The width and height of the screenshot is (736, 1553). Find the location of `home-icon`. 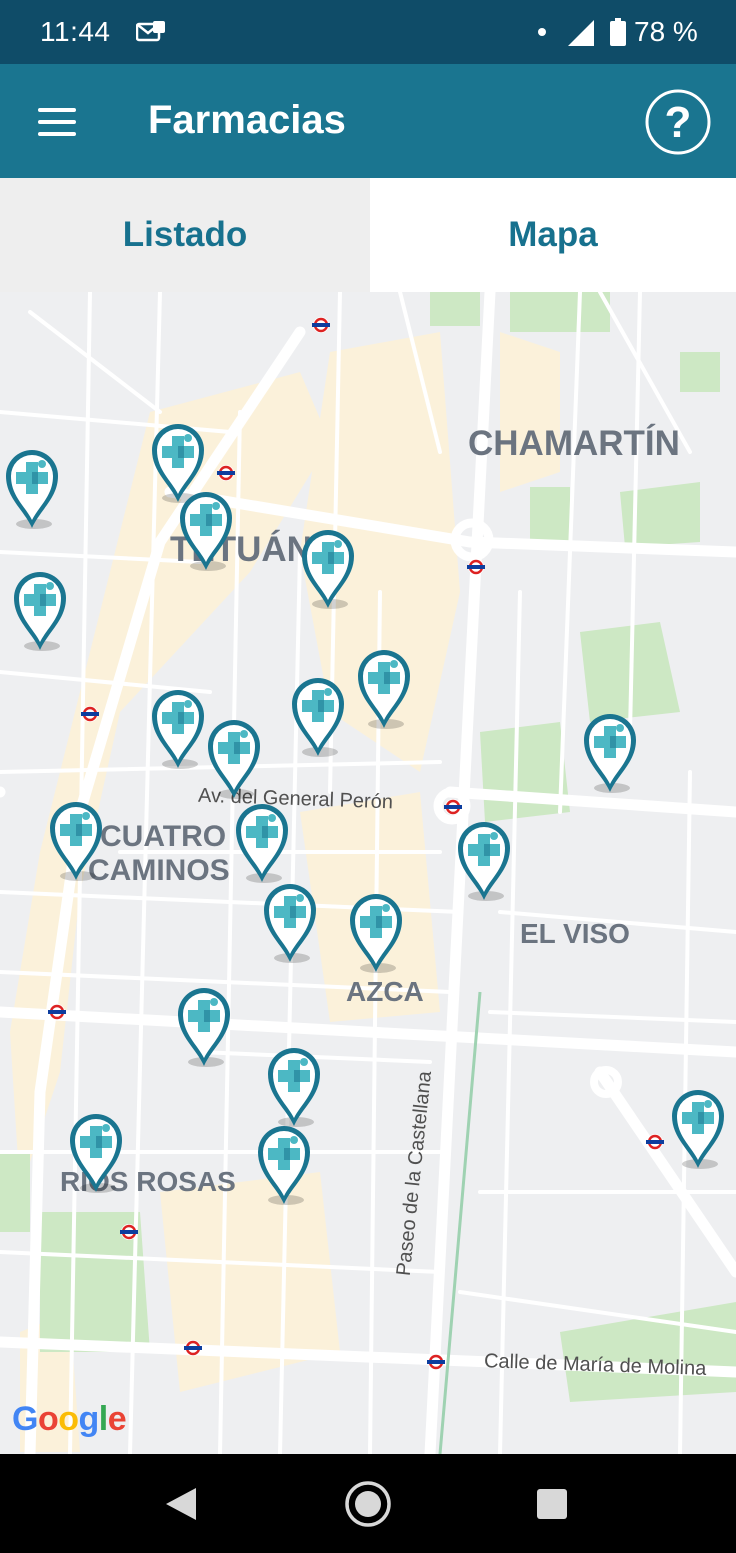

home-icon is located at coordinates (368, 1504).